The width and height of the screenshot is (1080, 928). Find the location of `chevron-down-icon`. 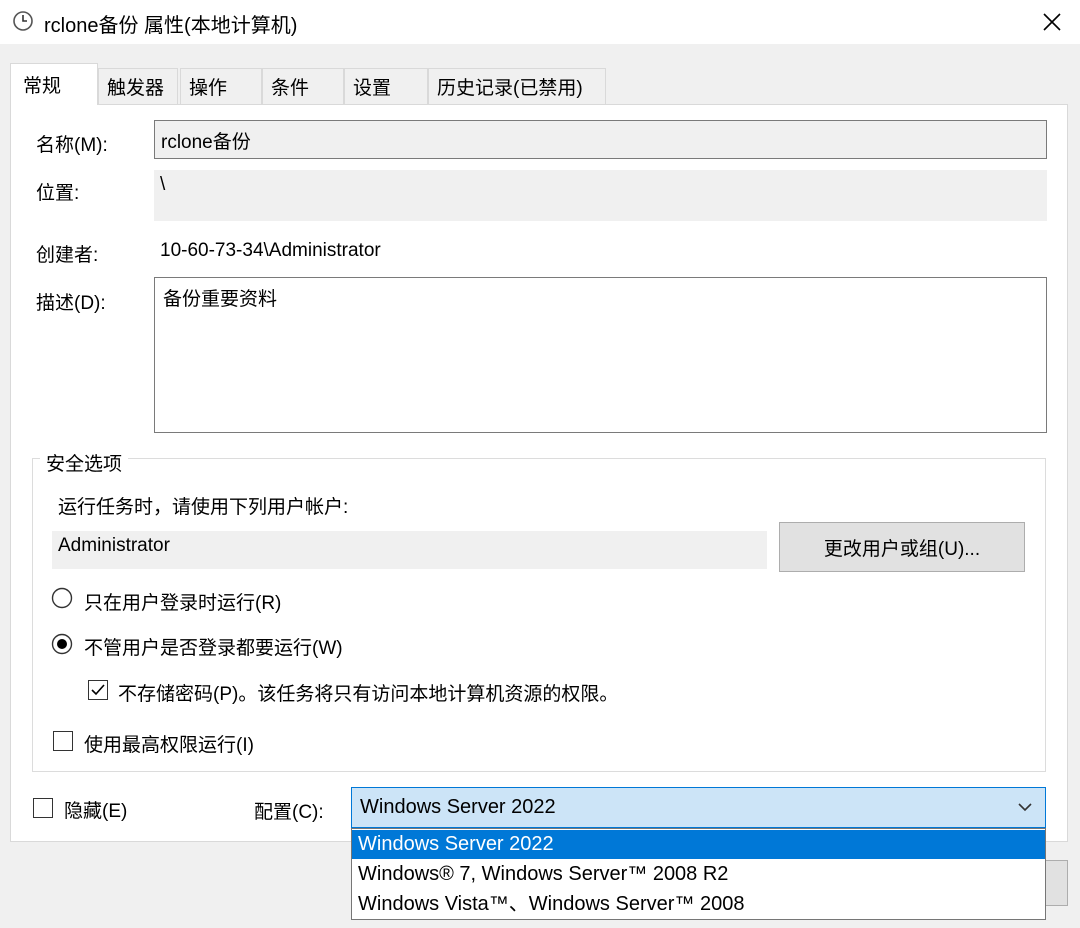

chevron-down-icon is located at coordinates (1025, 807).